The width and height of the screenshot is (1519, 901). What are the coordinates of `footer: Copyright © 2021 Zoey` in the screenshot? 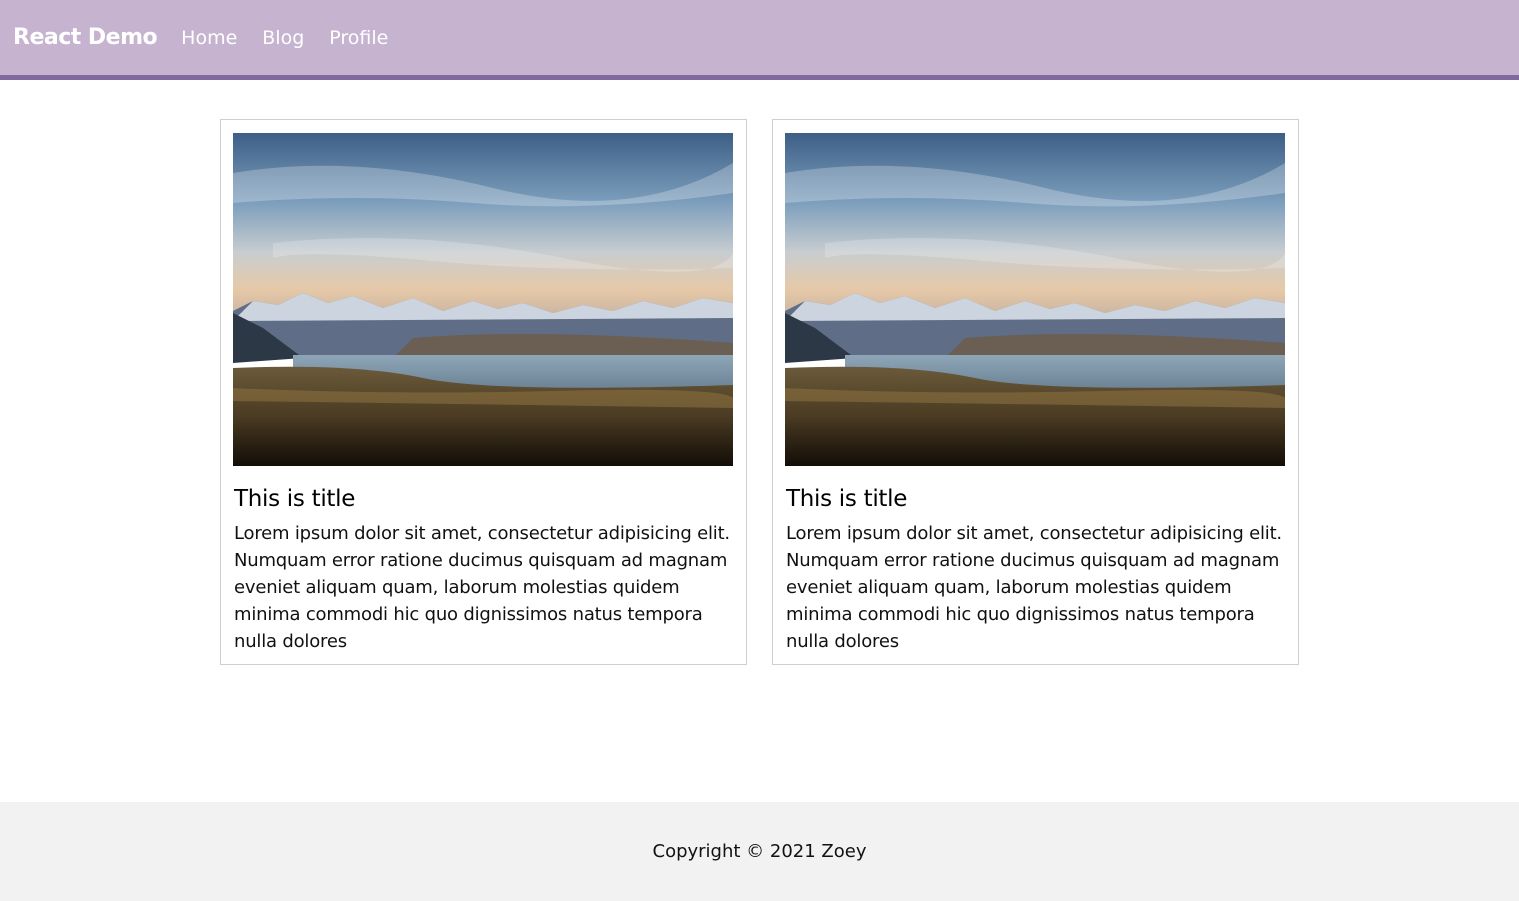 It's located at (759, 851).